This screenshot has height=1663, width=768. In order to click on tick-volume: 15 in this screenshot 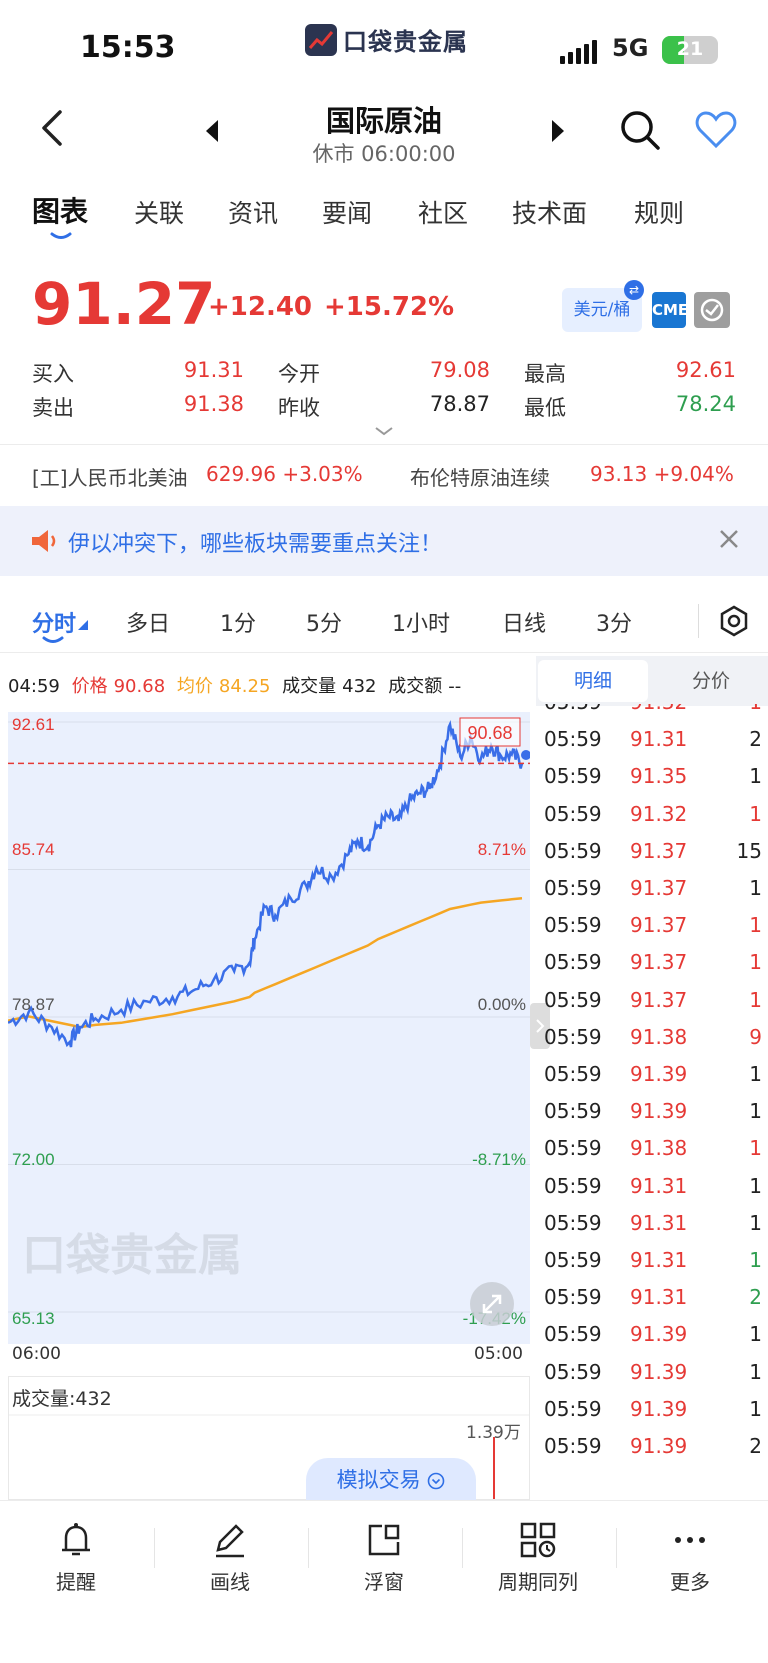, I will do `click(749, 850)`.